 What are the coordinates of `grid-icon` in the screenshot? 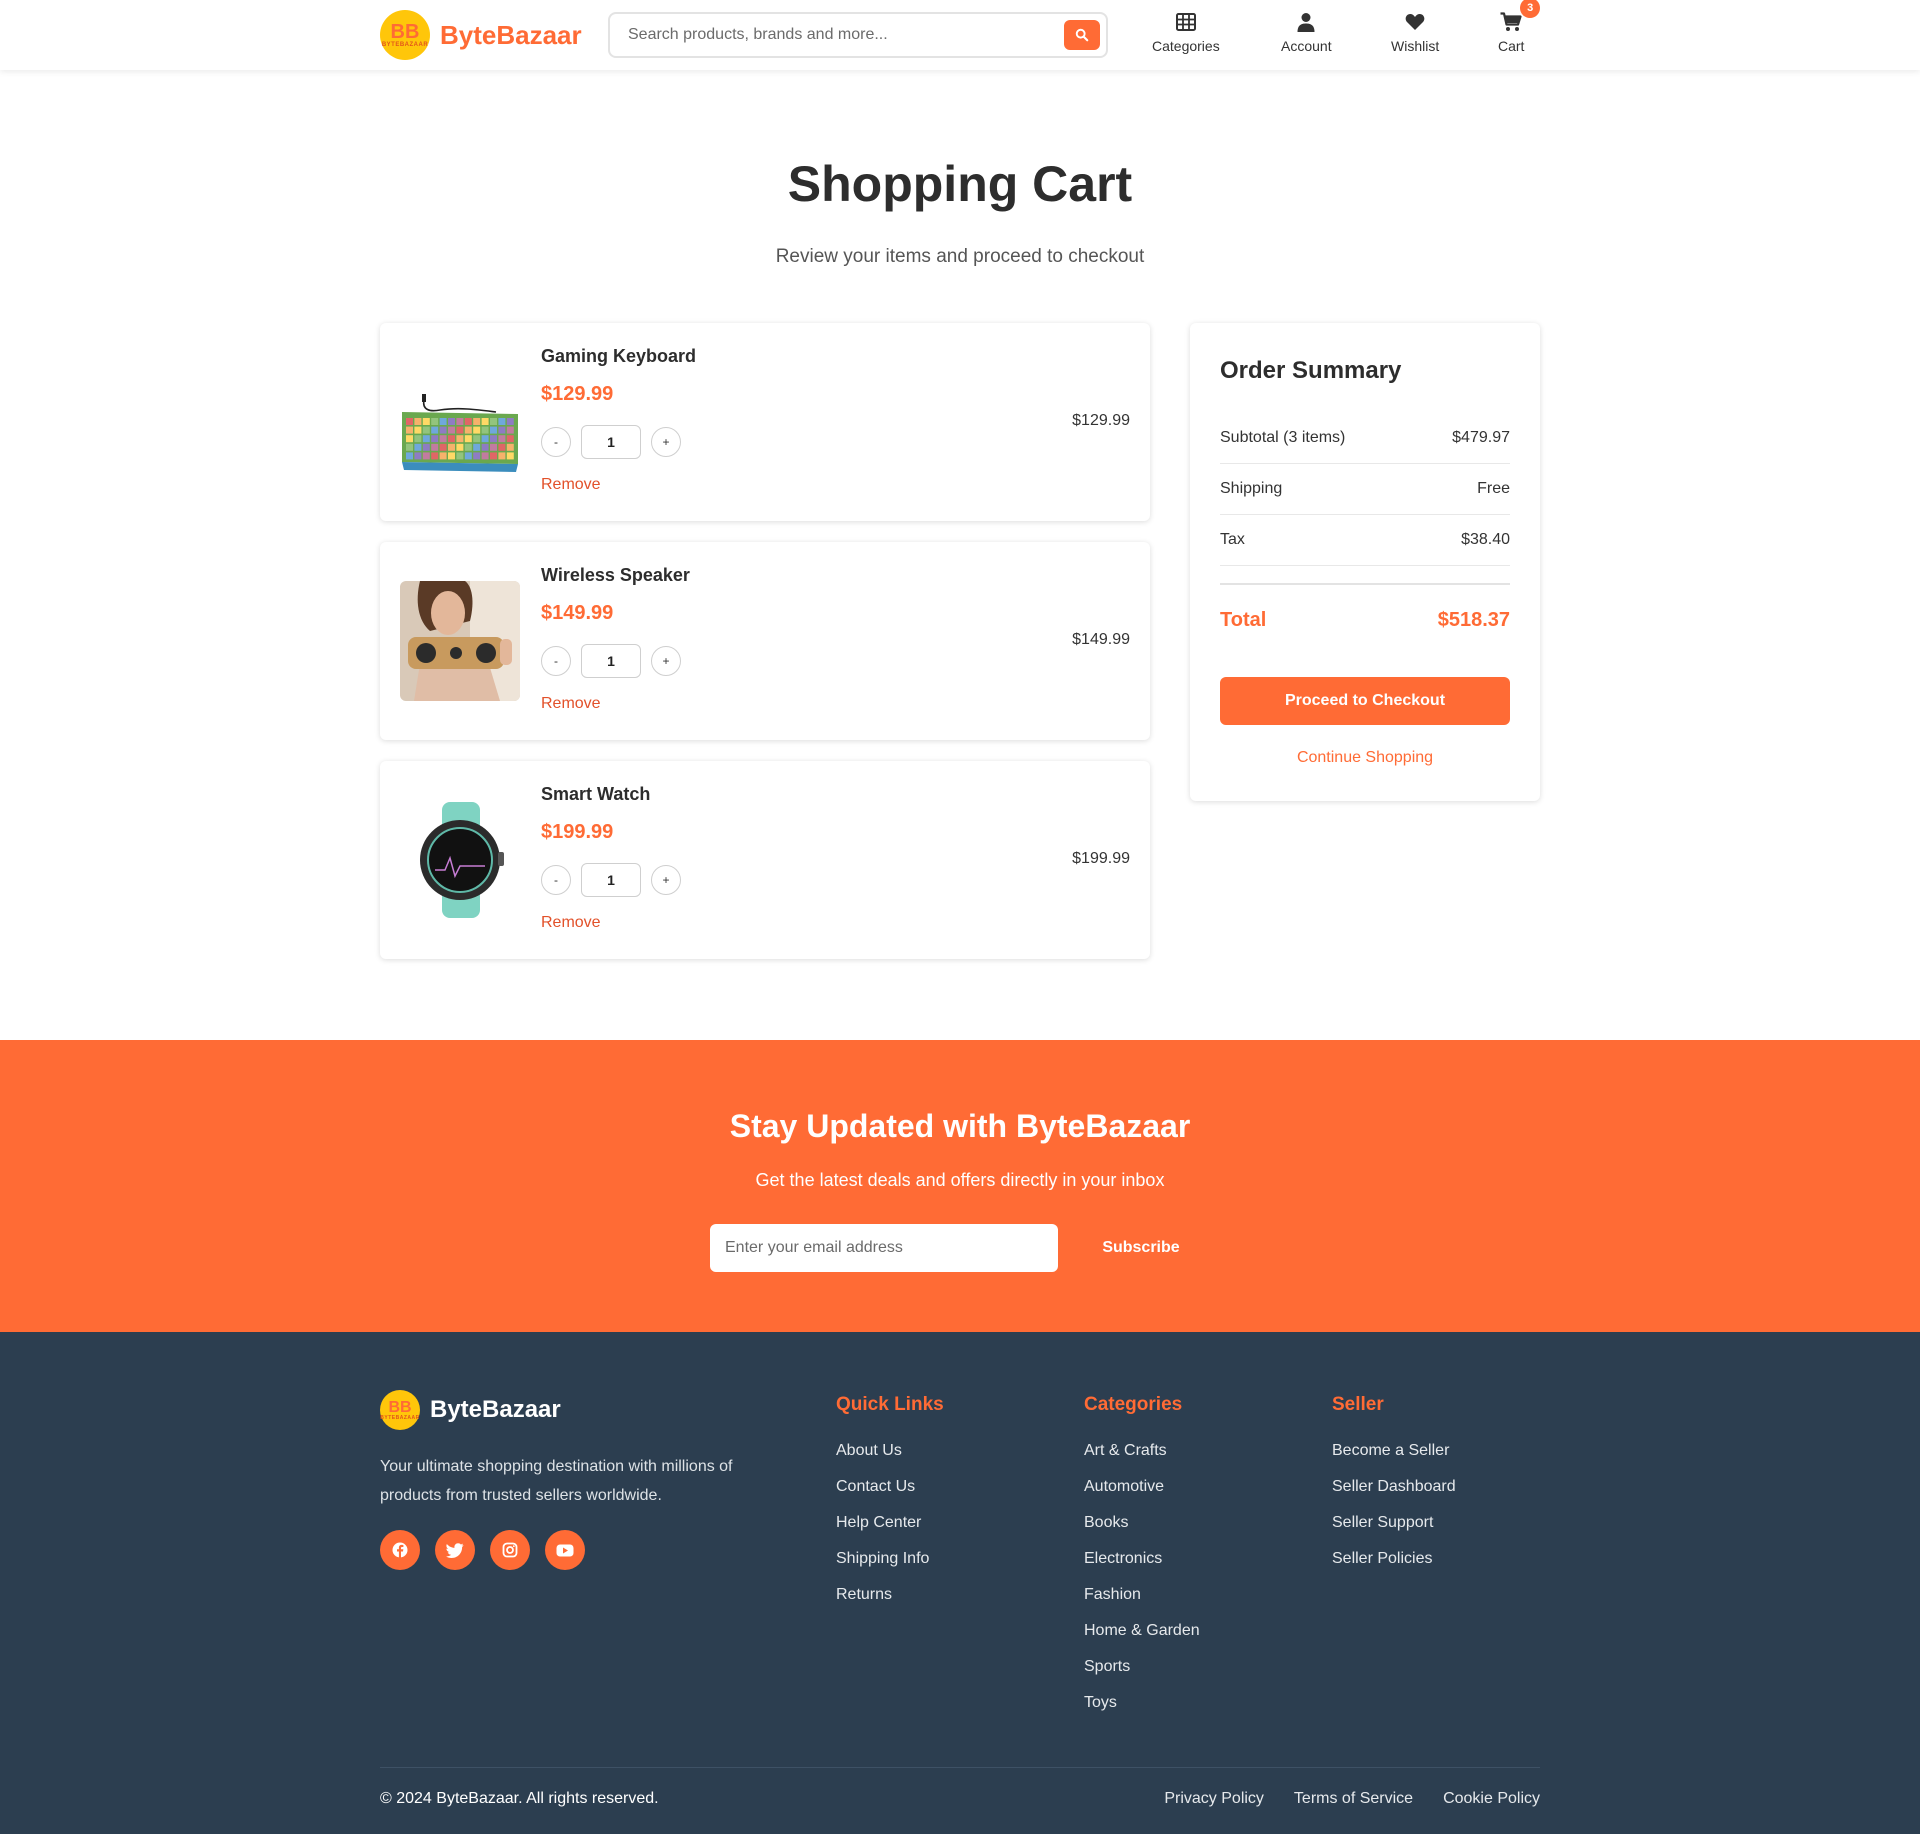 It's located at (1185, 22).